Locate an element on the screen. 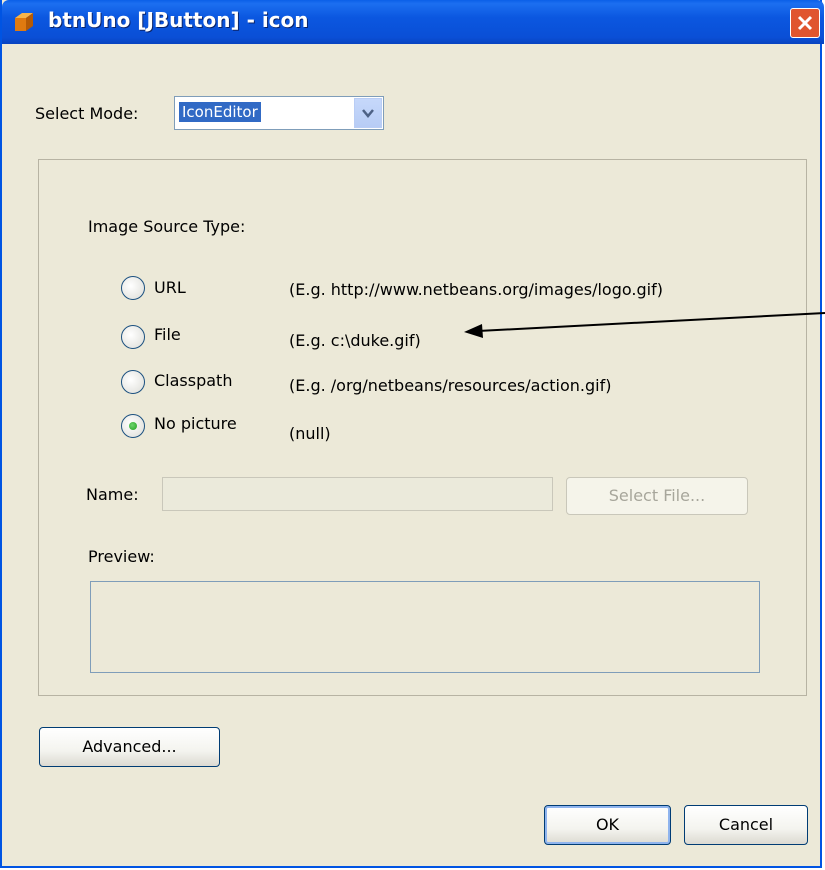 The height and width of the screenshot is (870, 825). dropdown-arrow-button is located at coordinates (368, 113).